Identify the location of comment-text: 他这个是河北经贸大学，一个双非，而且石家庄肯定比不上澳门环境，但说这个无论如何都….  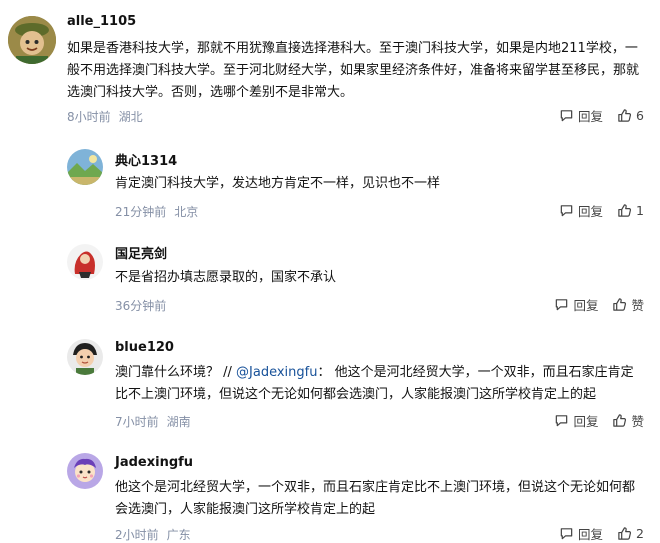
(375, 498).